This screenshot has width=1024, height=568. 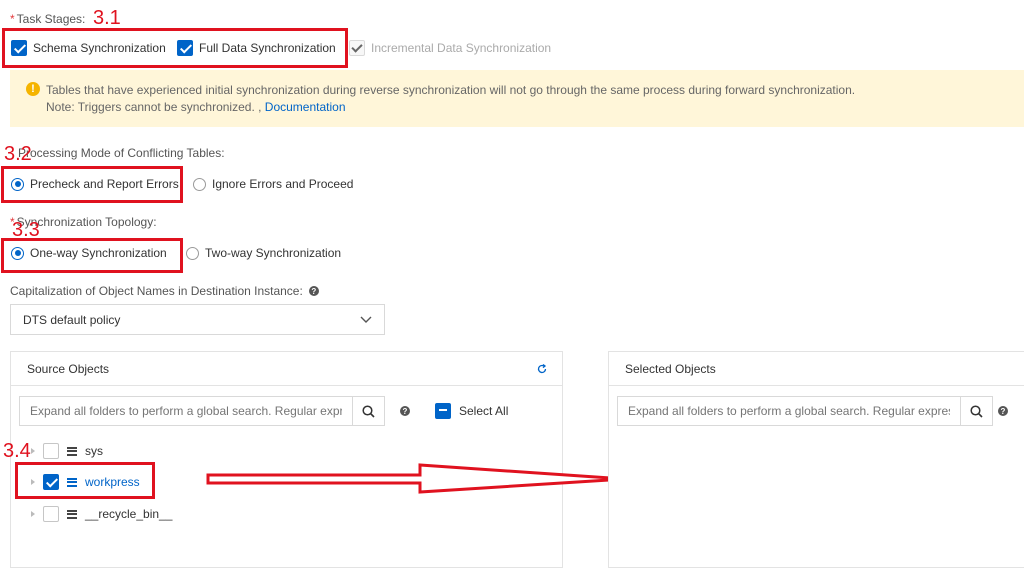 What do you see at coordinates (17, 451) in the screenshot?
I see `annotation-3-4: 3.4` at bounding box center [17, 451].